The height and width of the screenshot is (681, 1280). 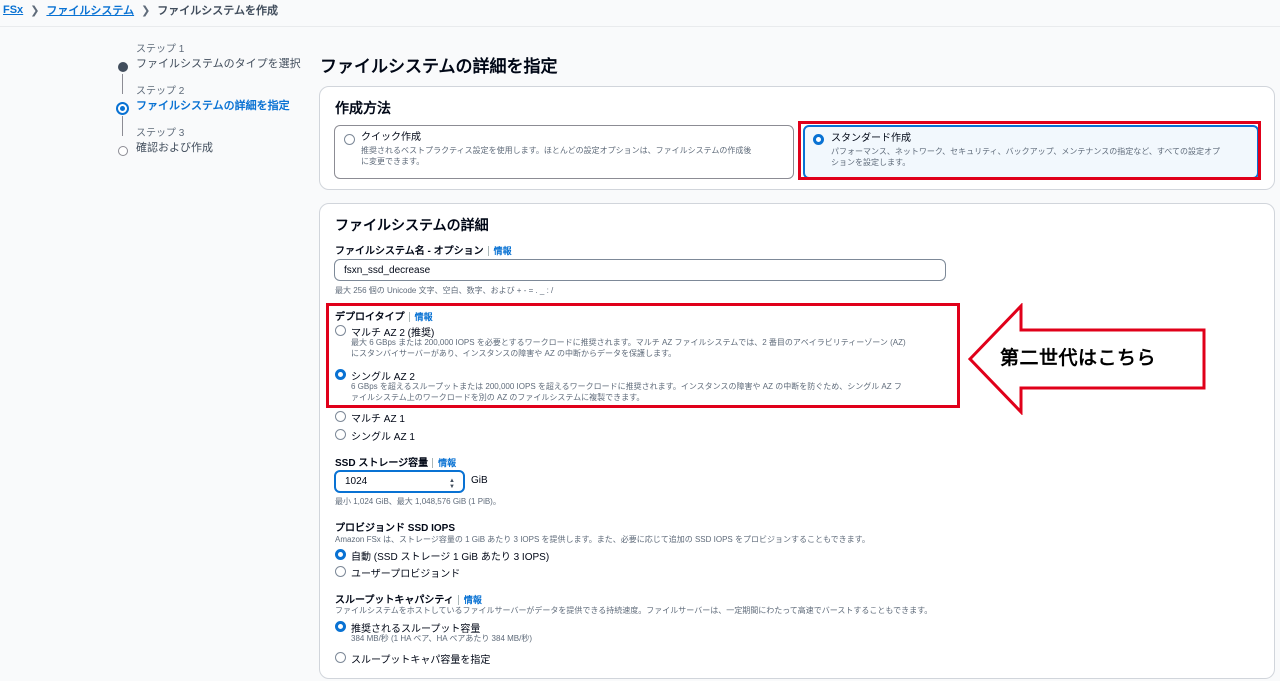 I want to click on iops-label: プロビジョンド SSD IOPS, so click(x=395, y=528).